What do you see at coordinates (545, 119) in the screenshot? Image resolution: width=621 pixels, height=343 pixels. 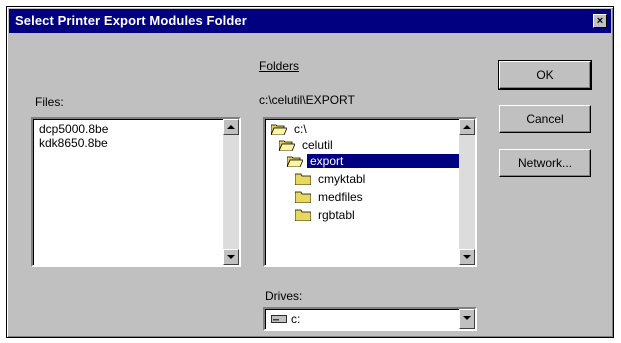 I see `cancel-button: Cancel` at bounding box center [545, 119].